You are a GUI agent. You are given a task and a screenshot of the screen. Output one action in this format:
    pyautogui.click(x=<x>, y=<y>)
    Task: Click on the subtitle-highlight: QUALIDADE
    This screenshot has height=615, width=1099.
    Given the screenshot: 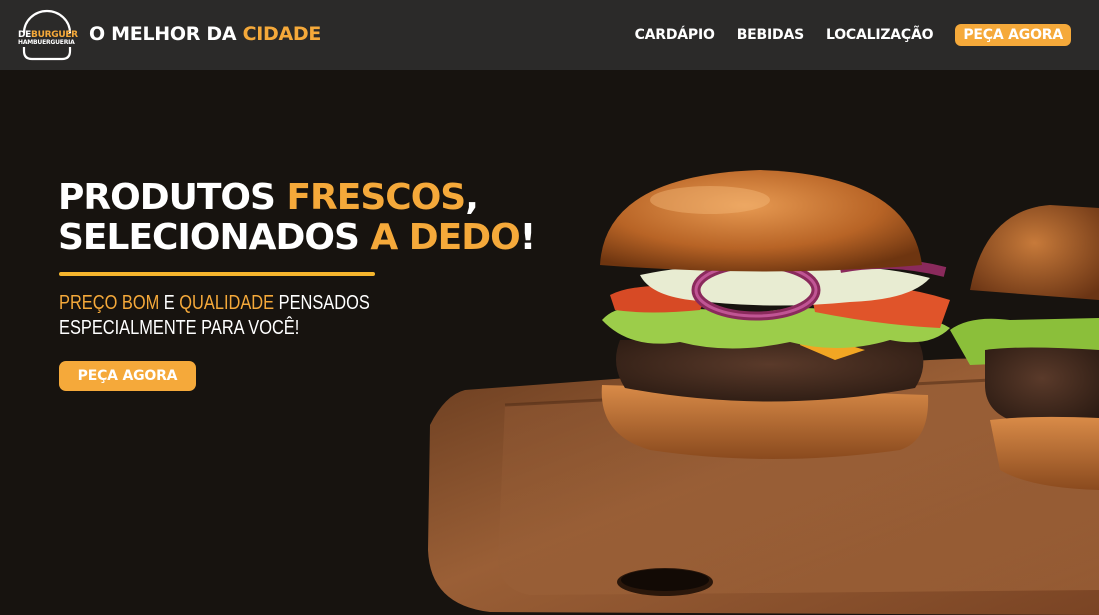 What is the action you would take?
    pyautogui.click(x=227, y=303)
    